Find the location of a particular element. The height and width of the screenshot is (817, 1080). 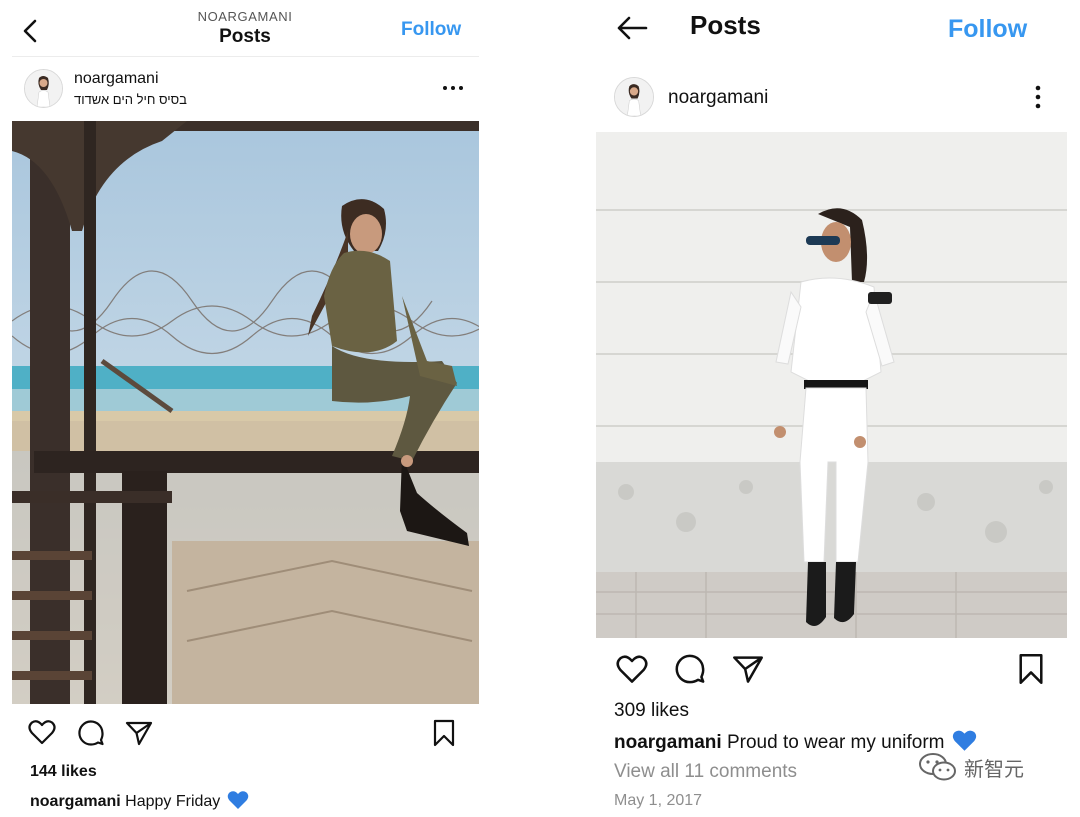

post-caption: noargamani Happy Friday is located at coordinates (139, 800).